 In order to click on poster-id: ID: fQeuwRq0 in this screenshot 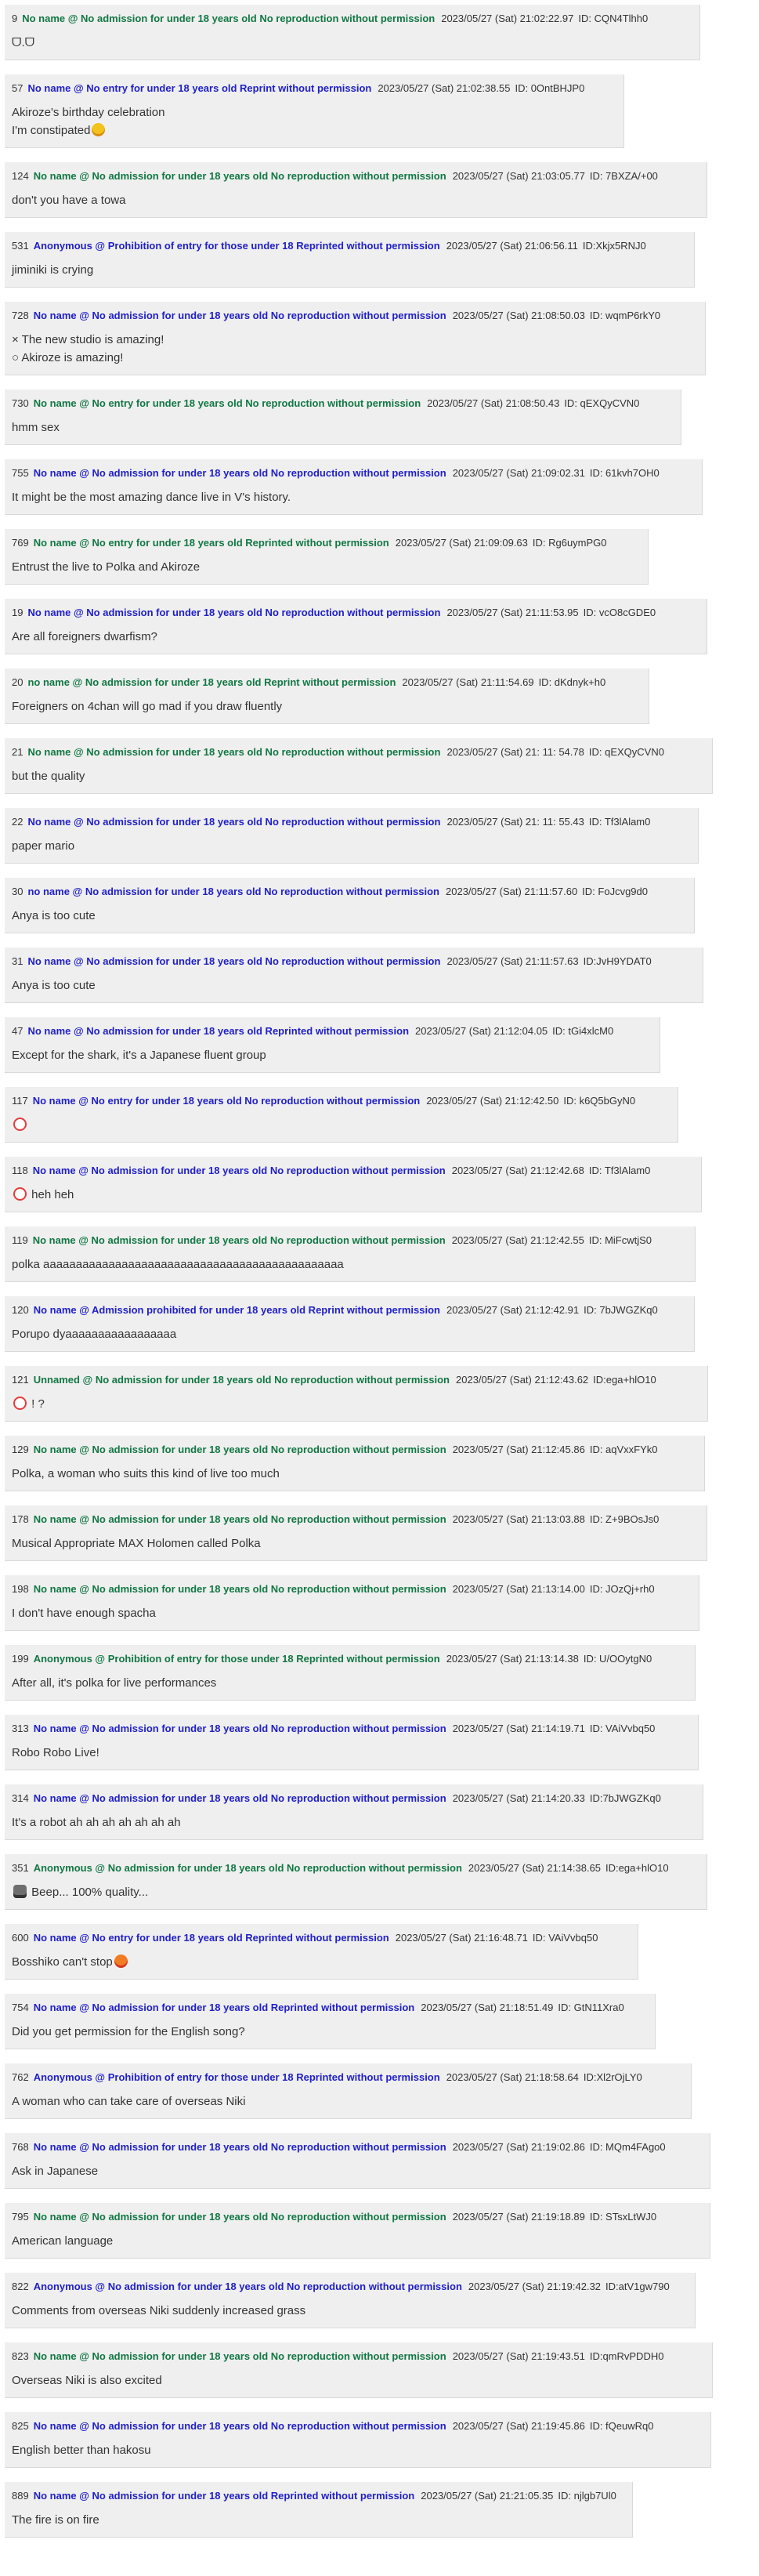, I will do `click(622, 2426)`.